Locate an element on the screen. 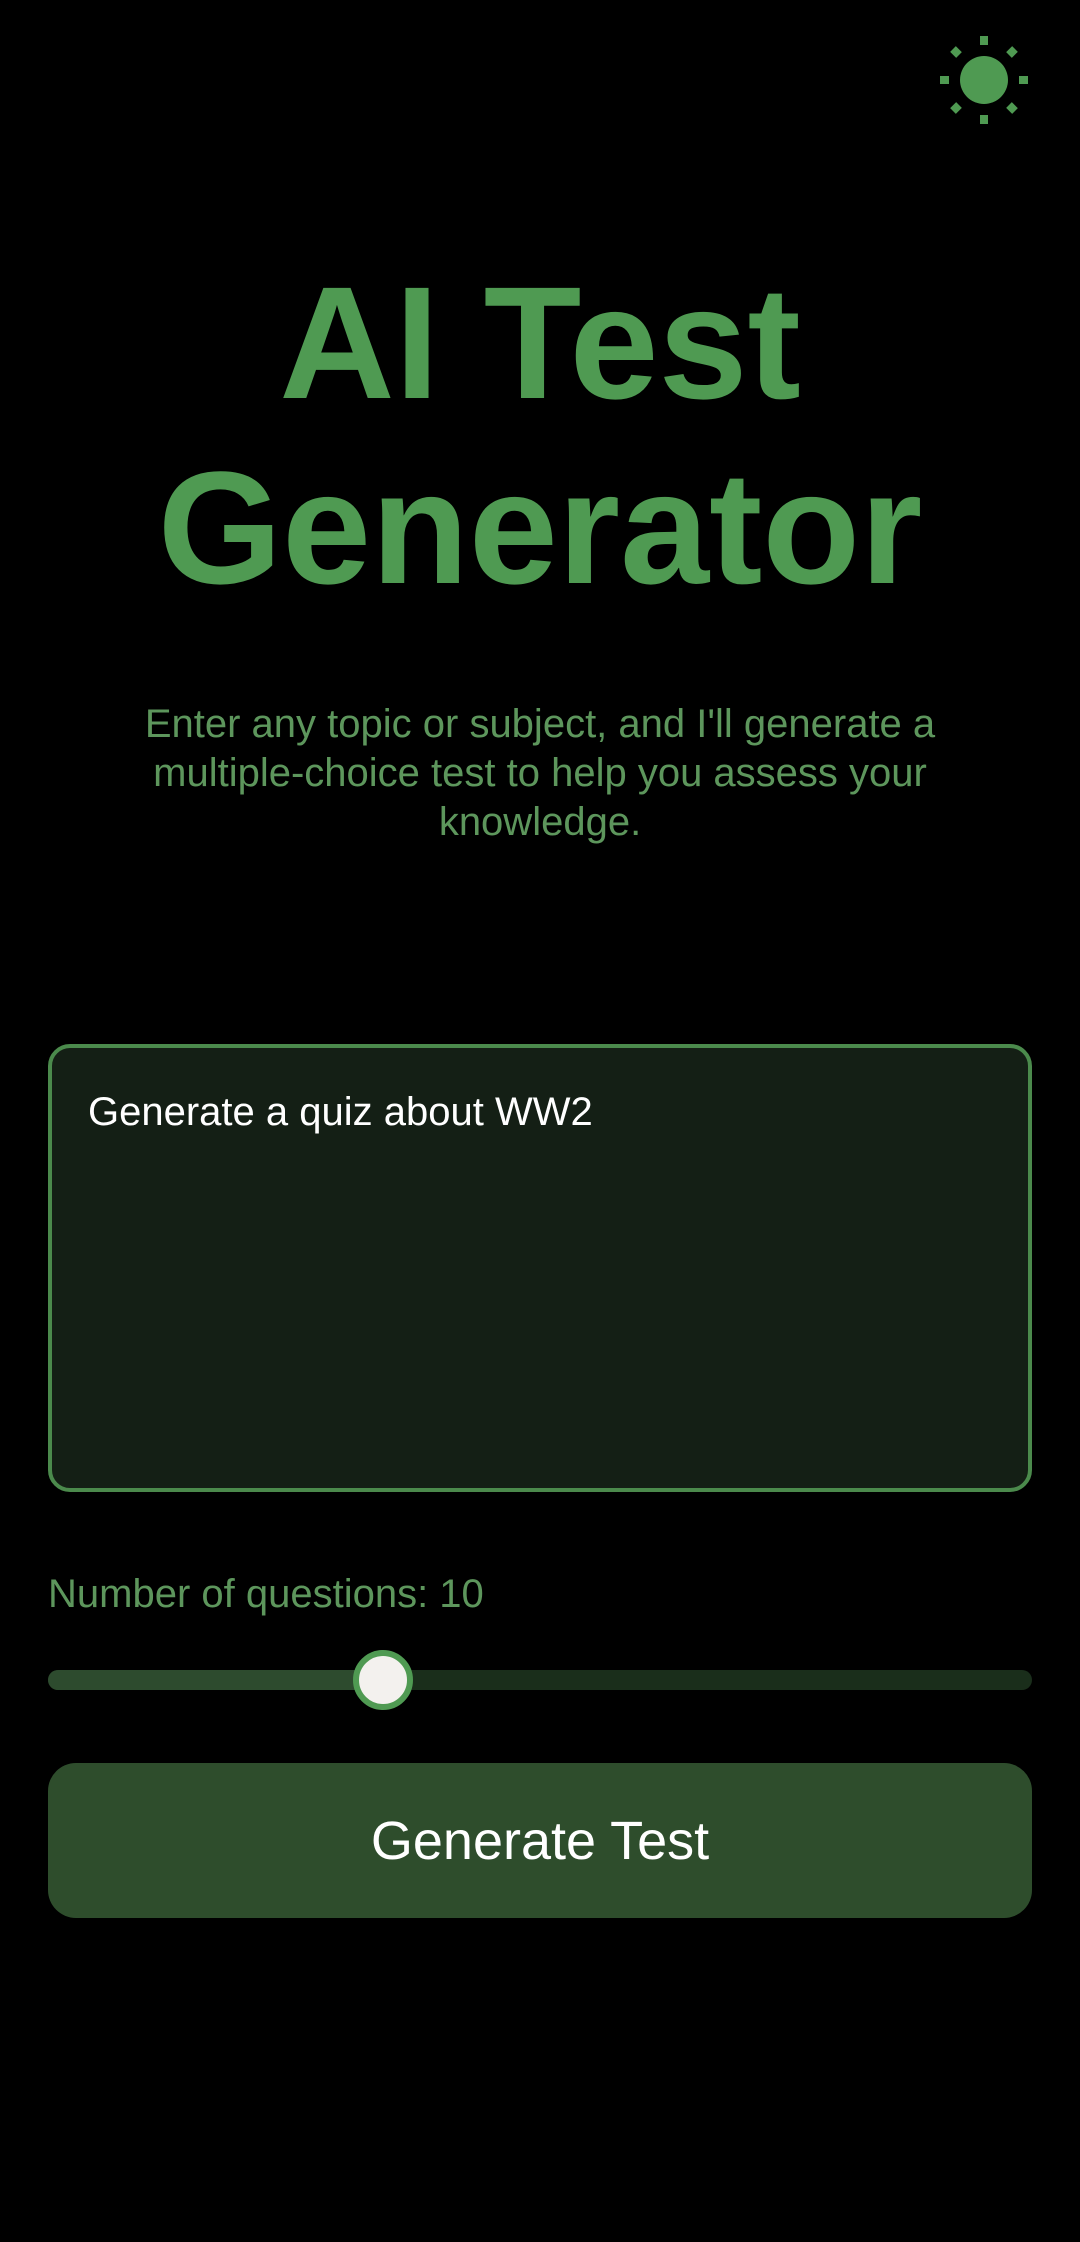  slider-track is located at coordinates (540, 1680).